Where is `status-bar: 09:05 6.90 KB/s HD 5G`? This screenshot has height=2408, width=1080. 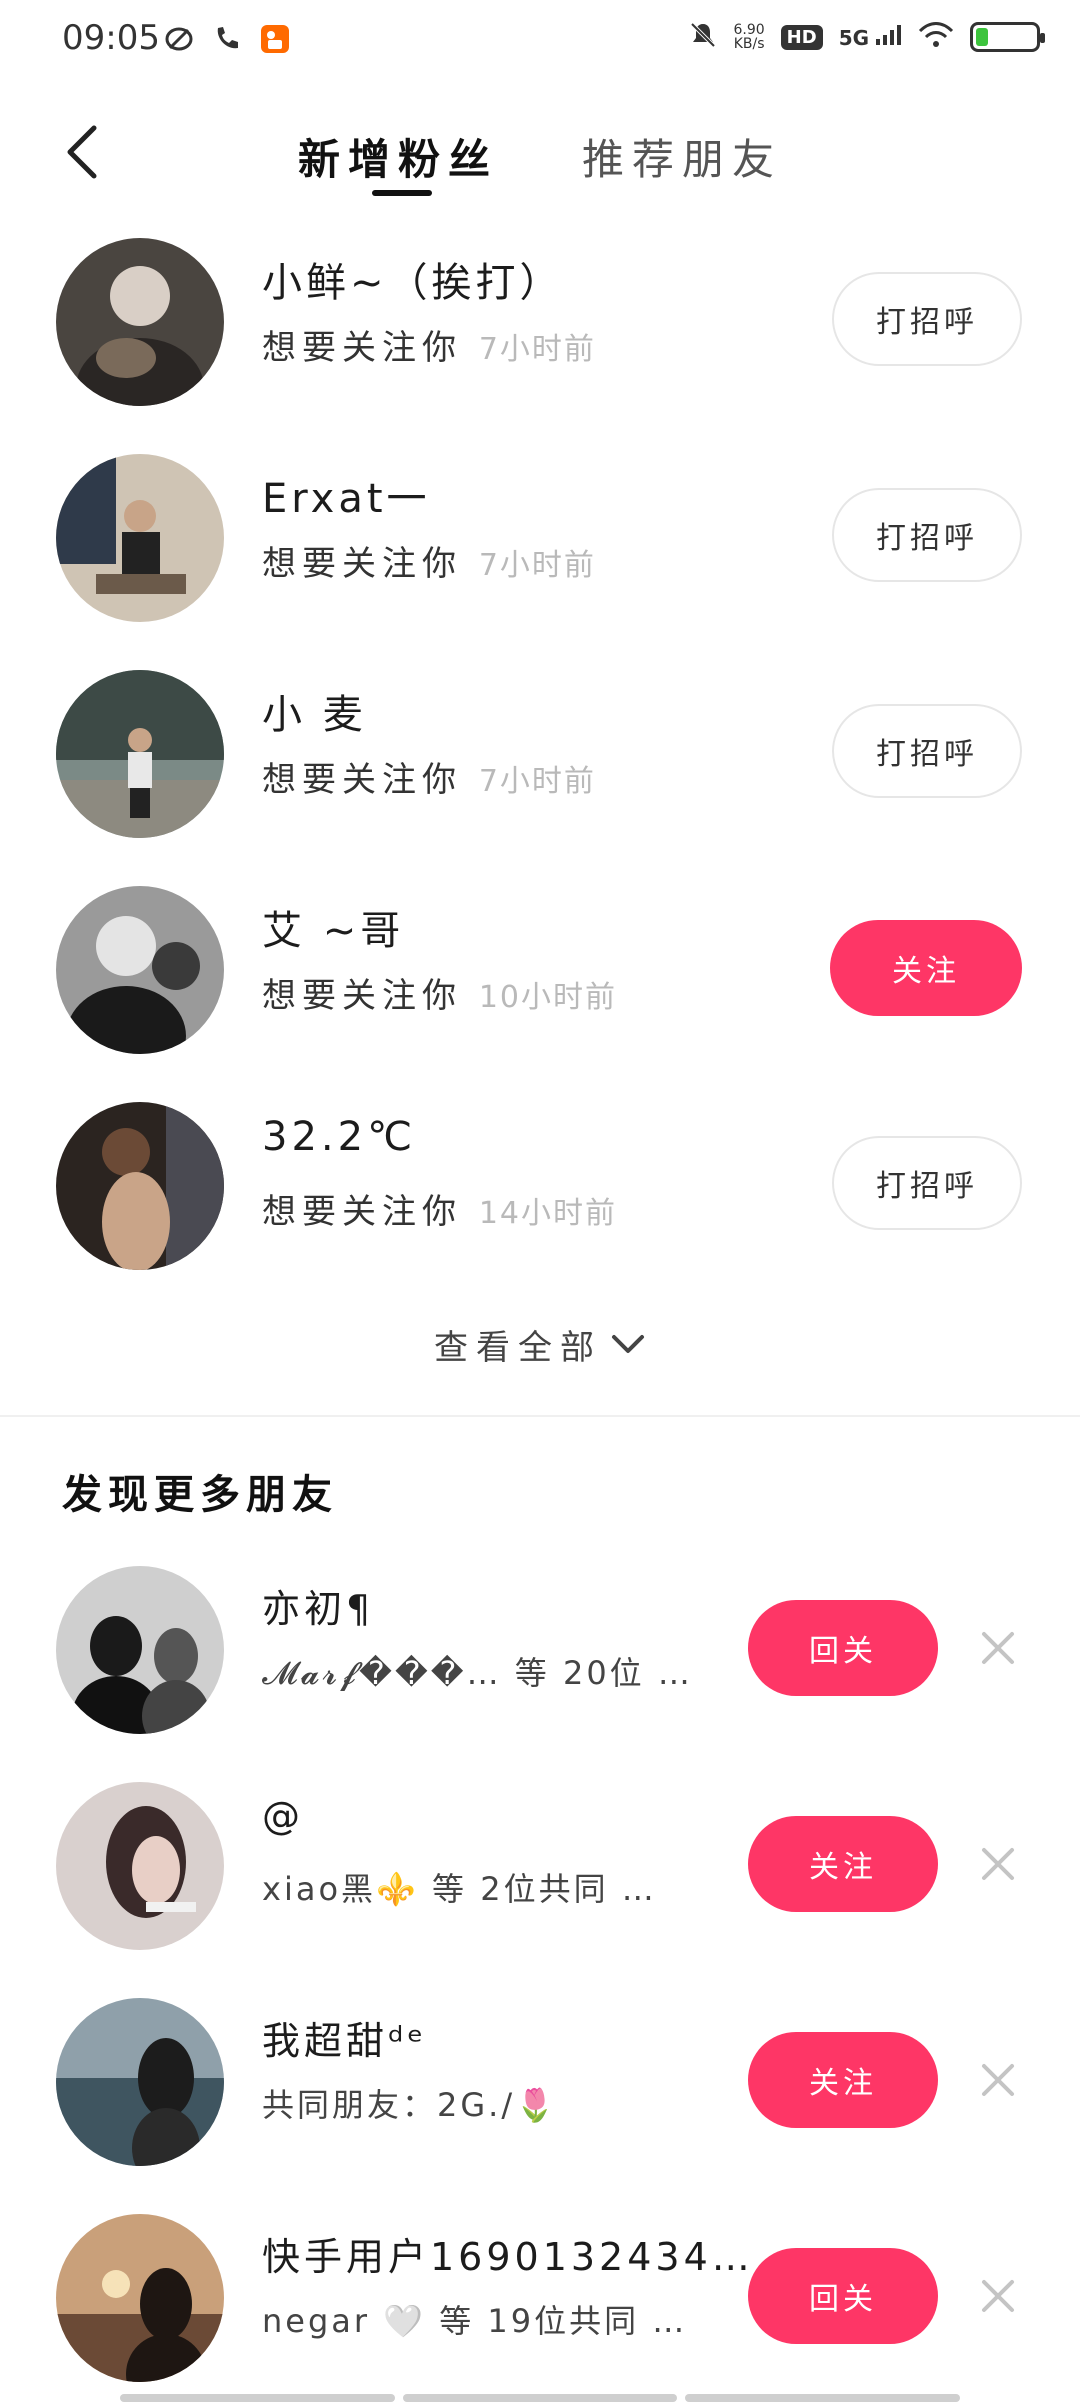 status-bar: 09:05 6.90 KB/s HD 5G is located at coordinates (540, 42).